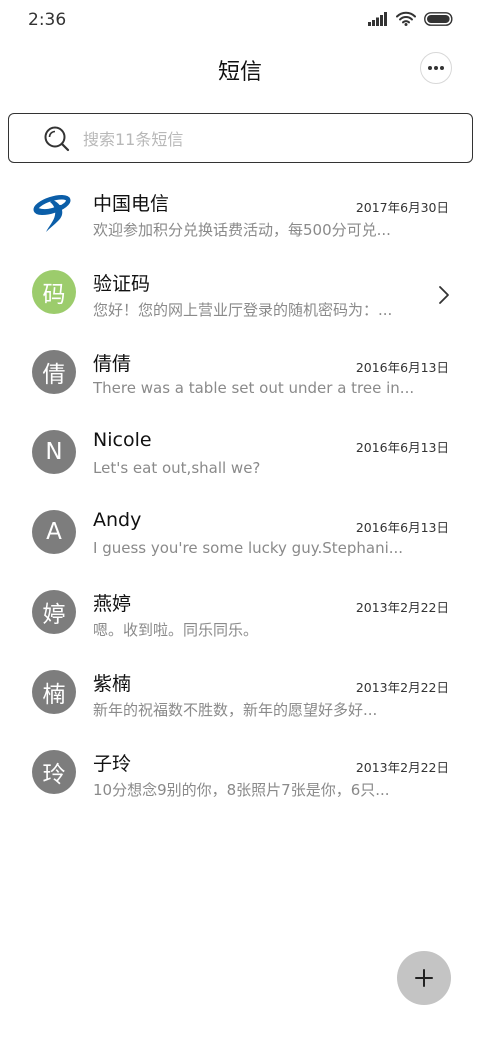 The width and height of the screenshot is (480, 1040). Describe the element at coordinates (177, 468) in the screenshot. I see `message-preview: Let's eat out,shall we?` at that location.